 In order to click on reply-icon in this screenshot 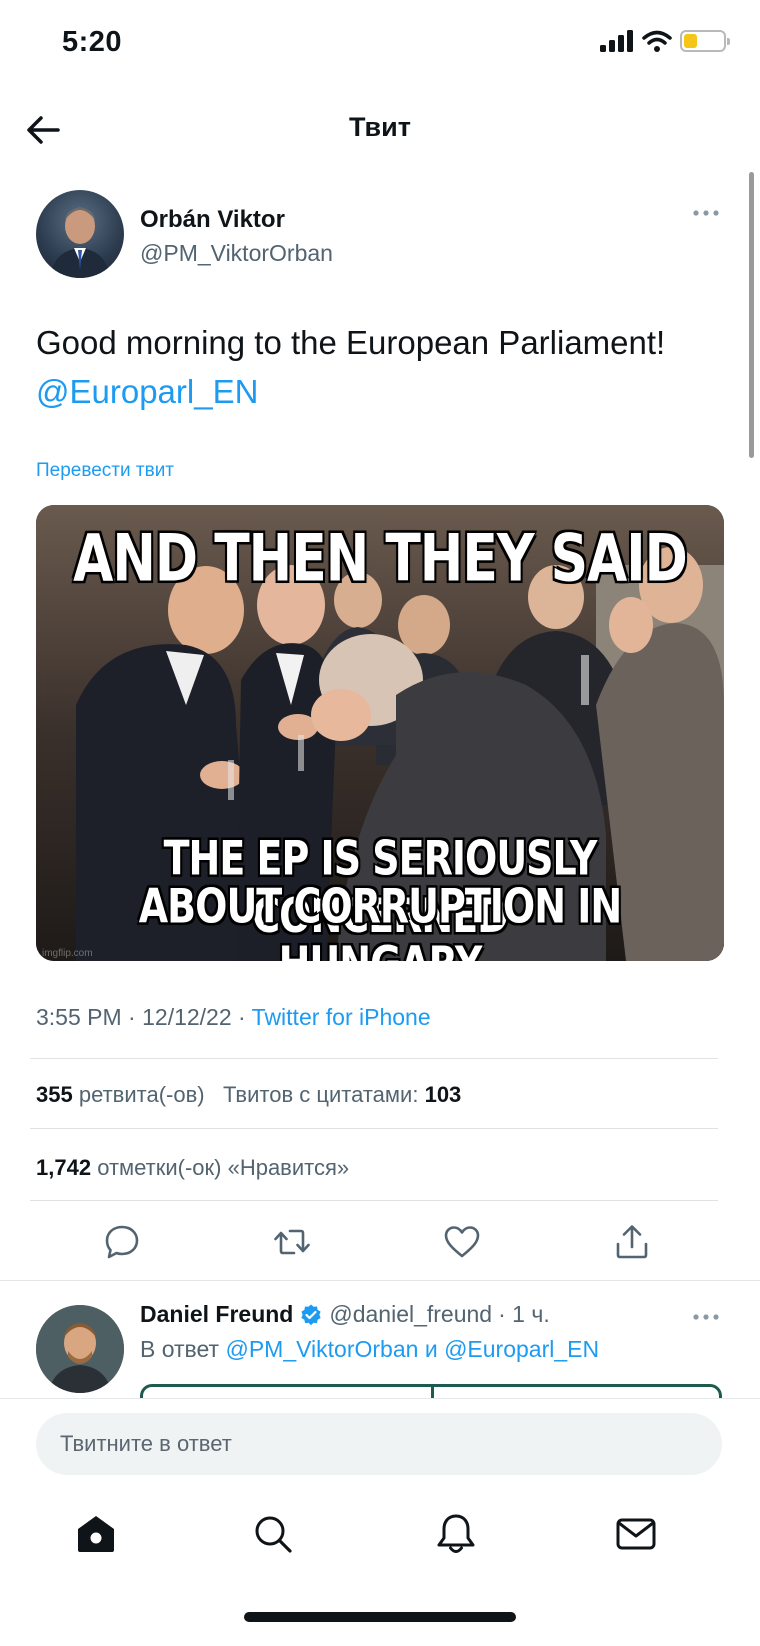, I will do `click(122, 1242)`.